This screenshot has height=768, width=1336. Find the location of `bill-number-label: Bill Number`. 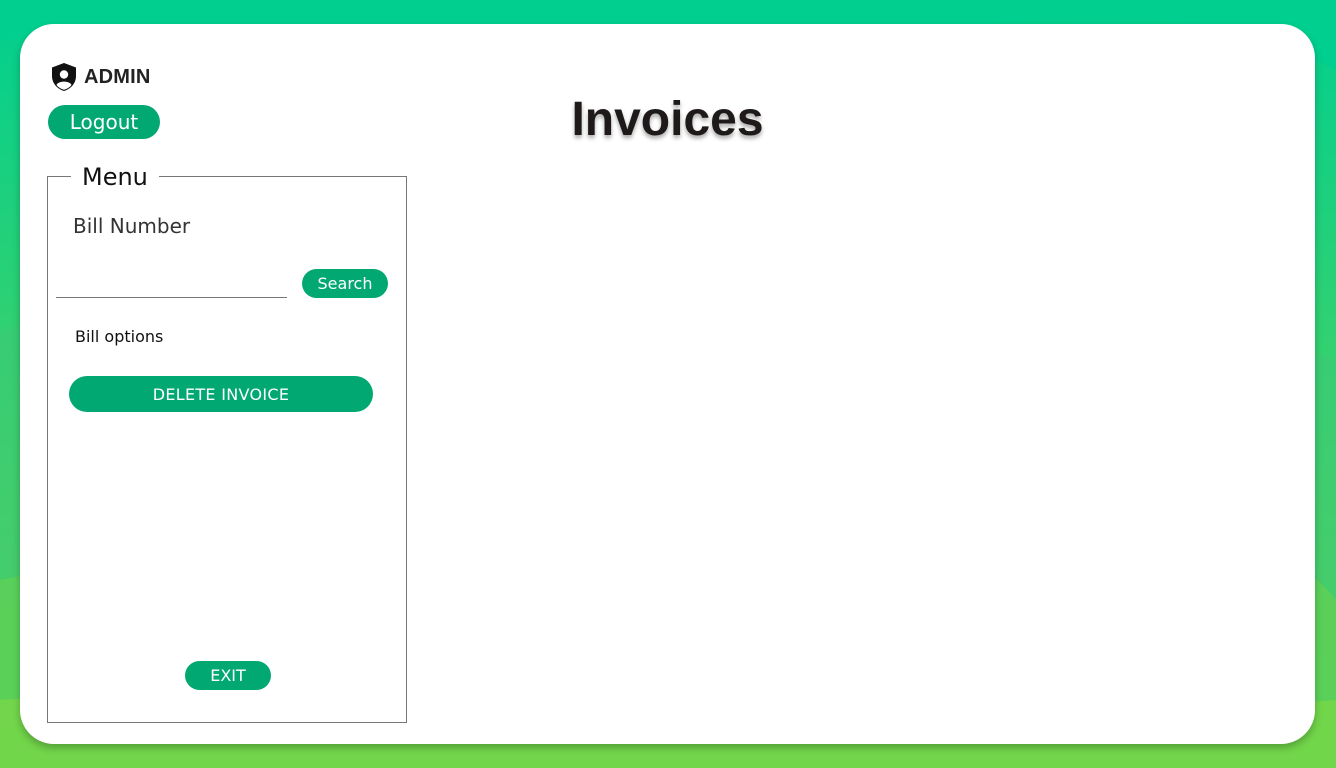

bill-number-label: Bill Number is located at coordinates (132, 226).